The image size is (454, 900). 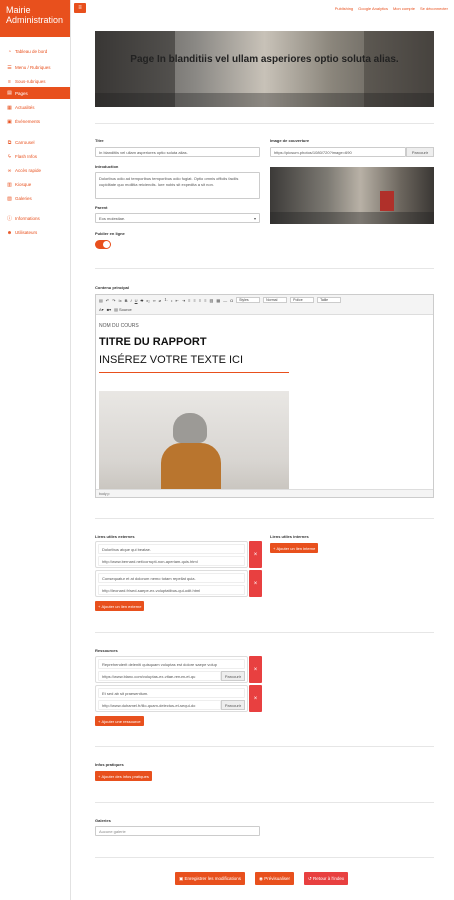 What do you see at coordinates (154, 300) in the screenshot?
I see `link-icon: ∞` at bounding box center [154, 300].